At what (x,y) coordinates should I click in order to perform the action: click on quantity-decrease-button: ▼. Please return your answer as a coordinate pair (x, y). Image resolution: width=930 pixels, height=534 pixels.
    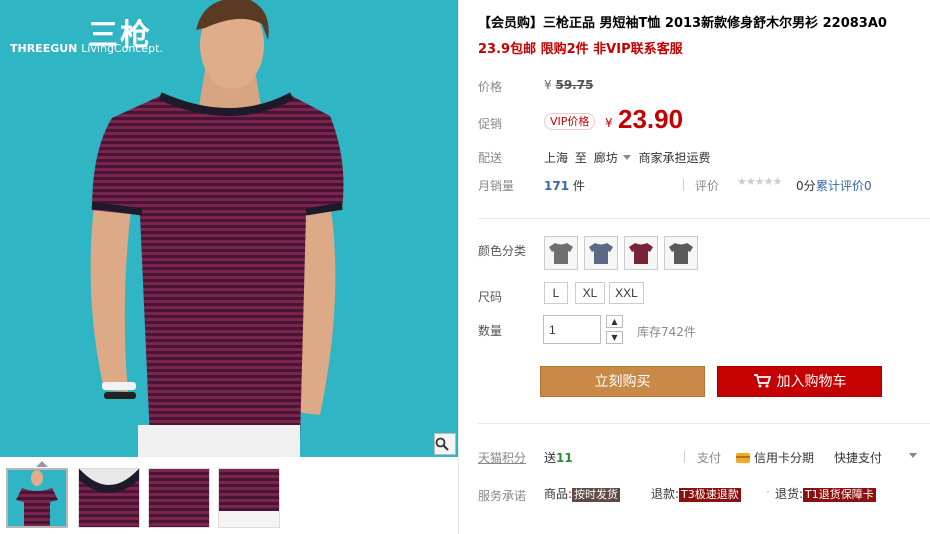
    Looking at the image, I should click on (614, 337).